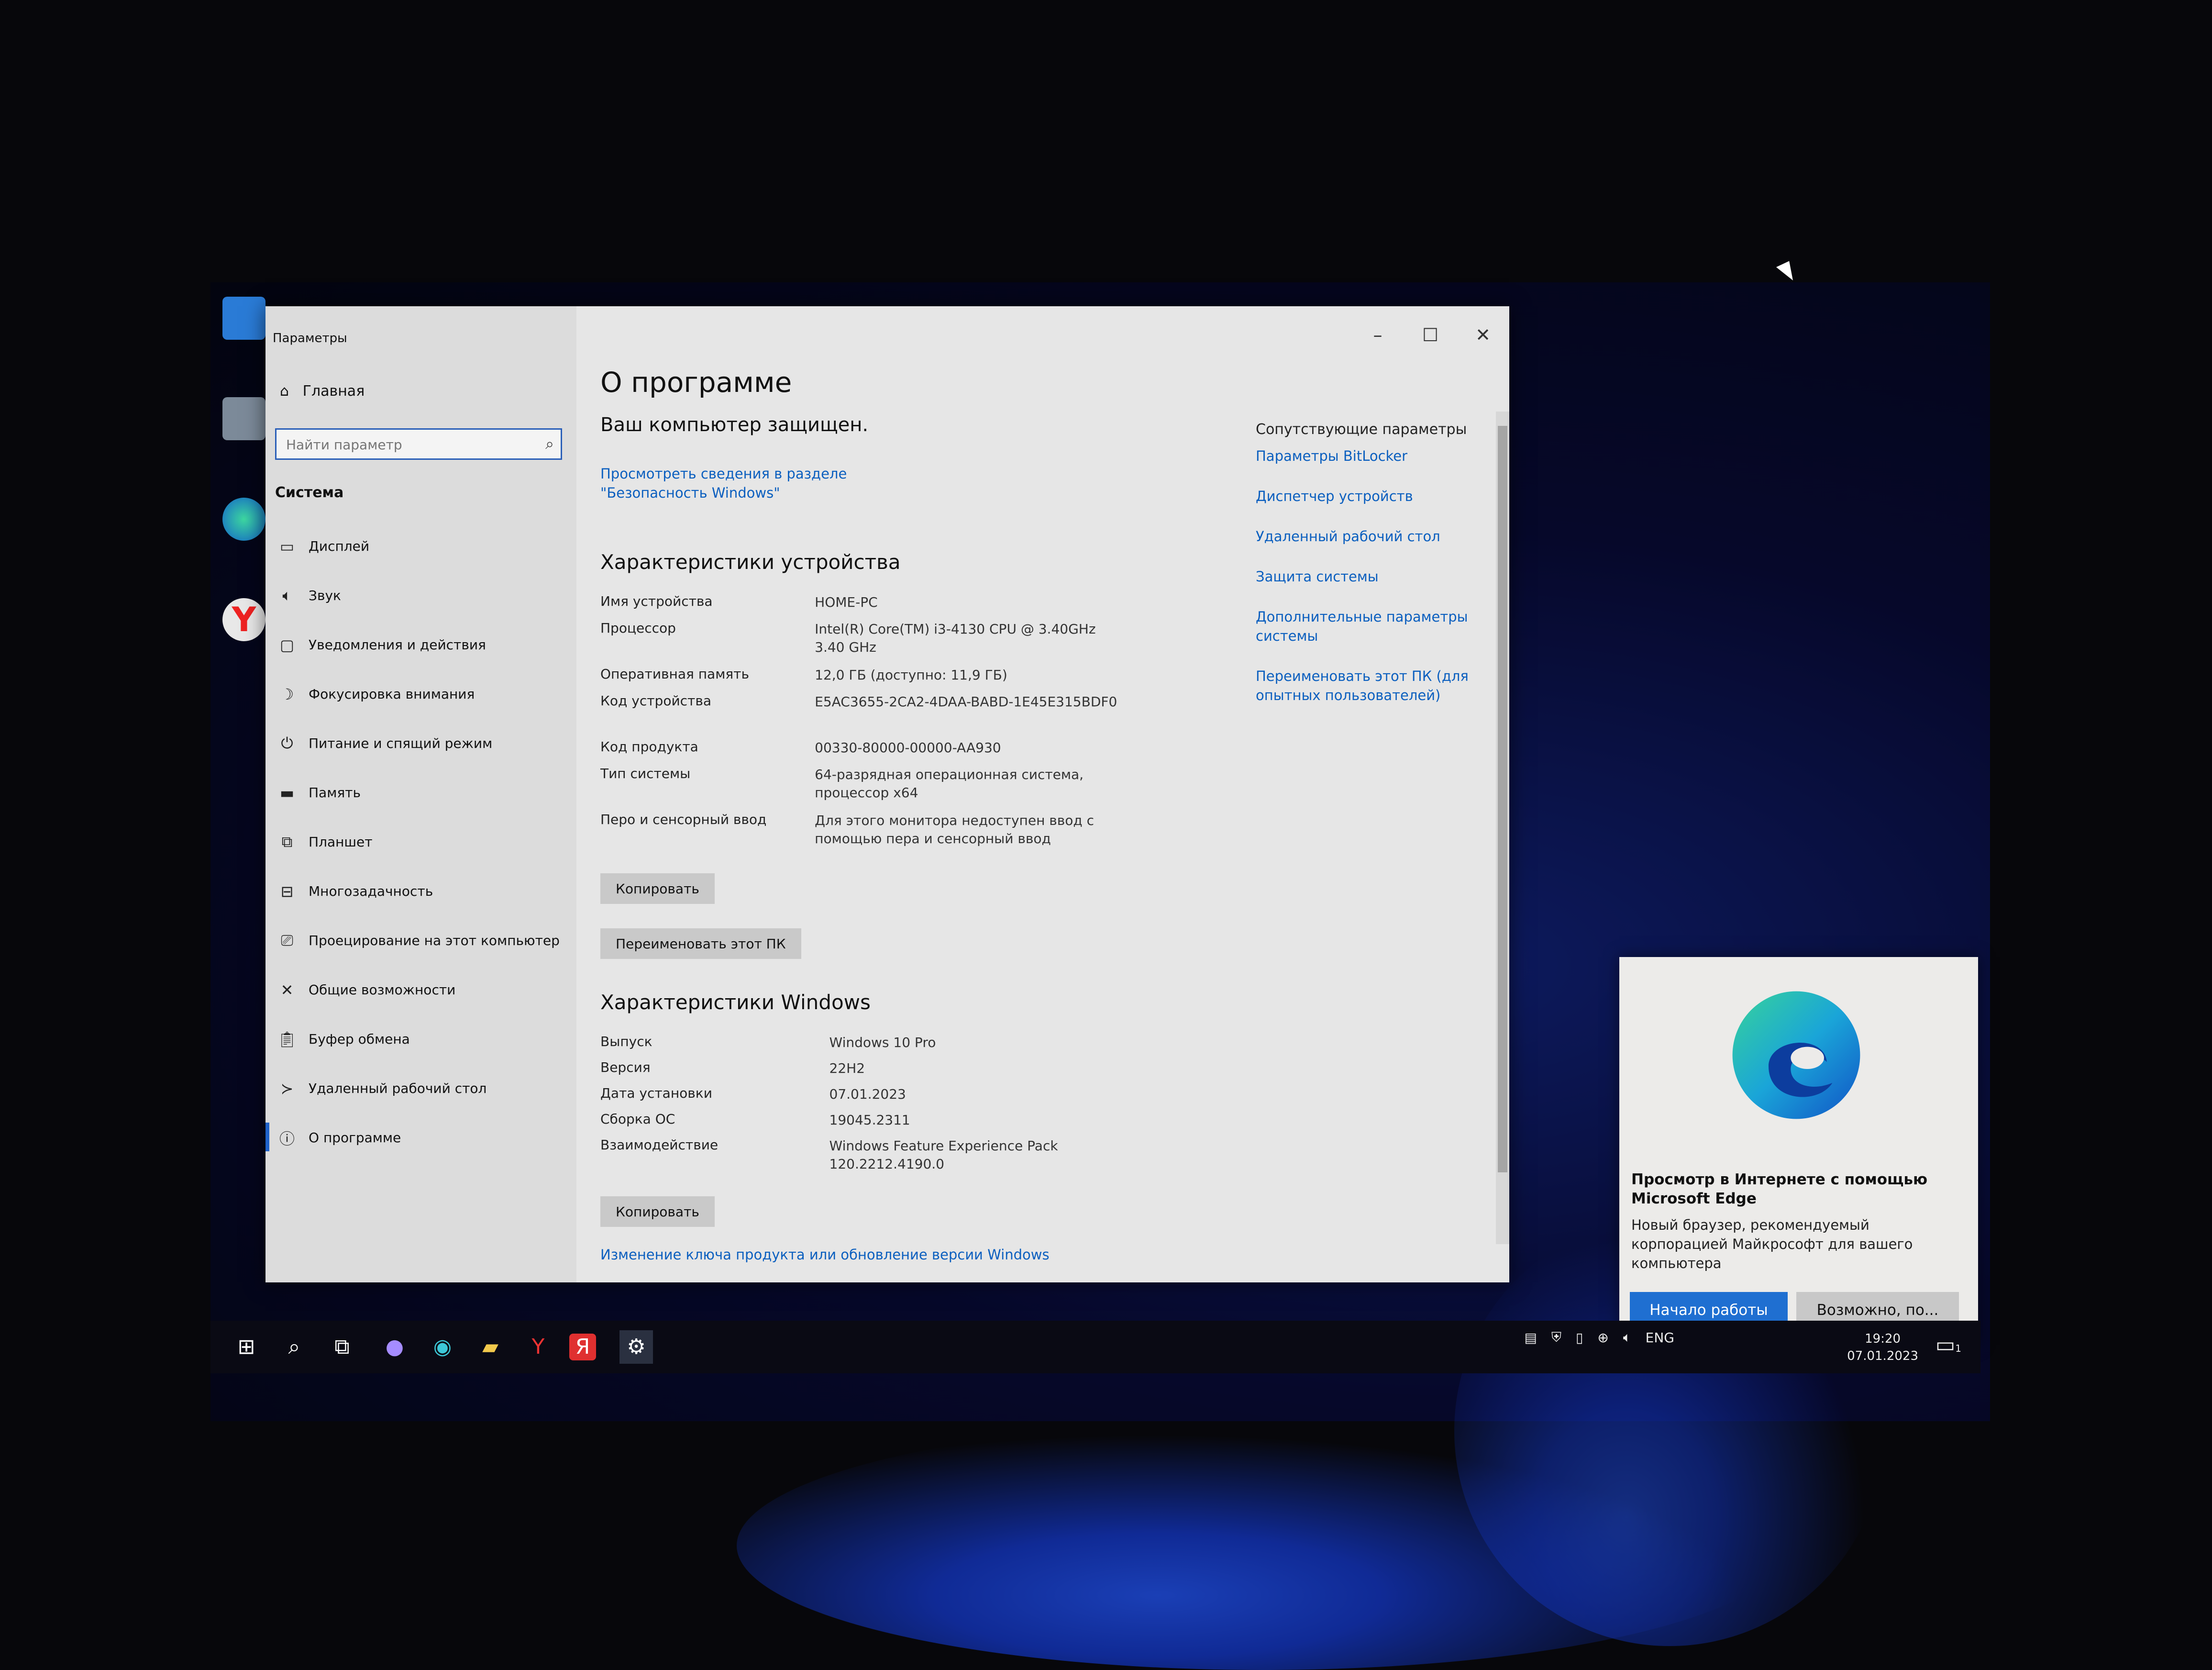  I want to click on system-protection-link: Защита системы, so click(1380, 576).